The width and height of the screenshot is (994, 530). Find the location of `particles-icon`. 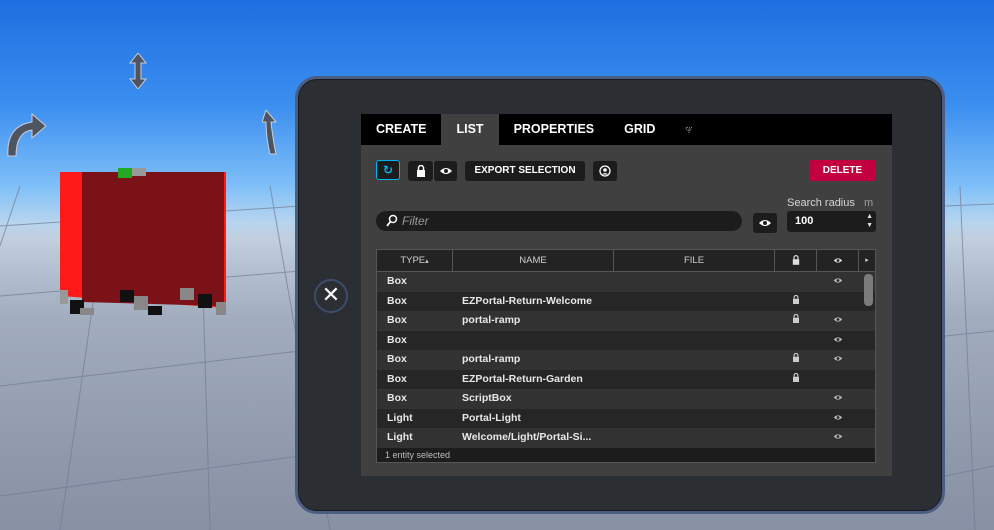

particles-icon is located at coordinates (689, 129).